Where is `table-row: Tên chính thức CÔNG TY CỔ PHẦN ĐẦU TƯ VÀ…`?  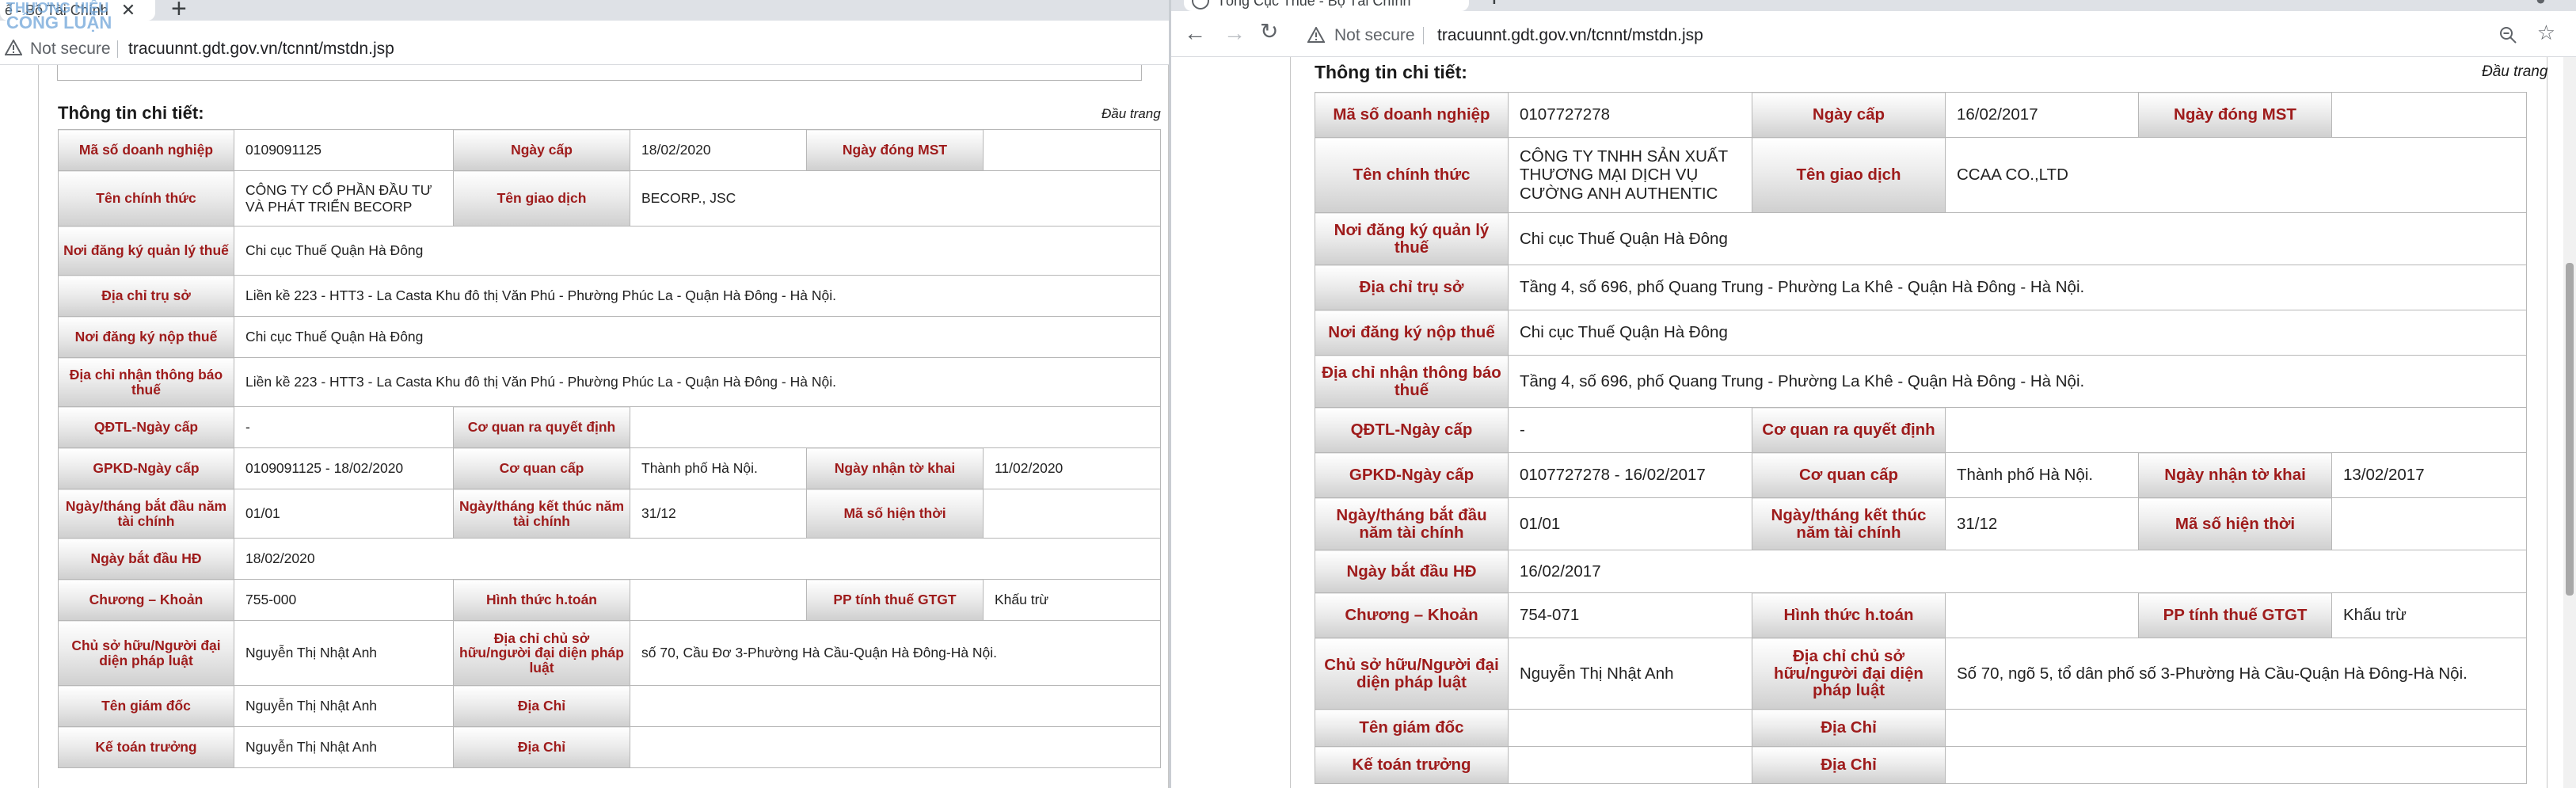 table-row: Tên chính thức CÔNG TY CỔ PHẦN ĐẦU TƯ VÀ… is located at coordinates (609, 199).